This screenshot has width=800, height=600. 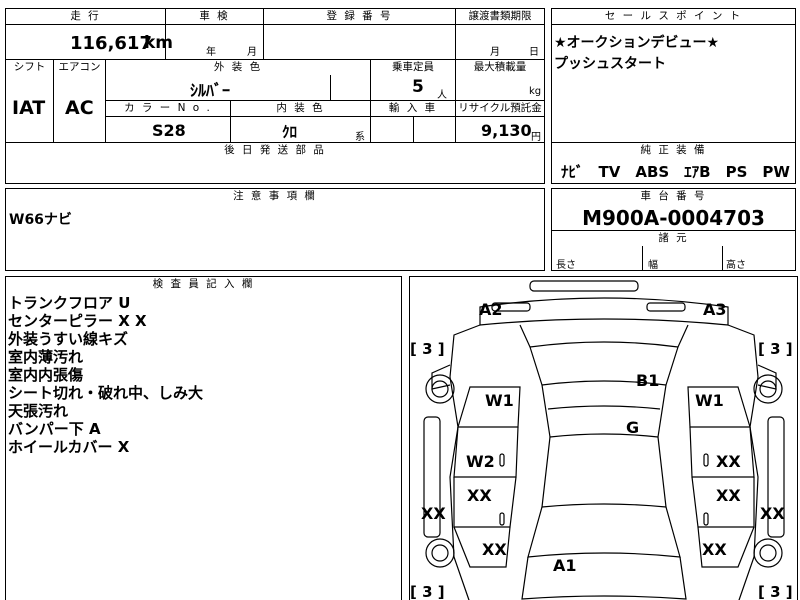 What do you see at coordinates (54, 429) in the screenshot?
I see `inspector-note: バンパー下 A` at bounding box center [54, 429].